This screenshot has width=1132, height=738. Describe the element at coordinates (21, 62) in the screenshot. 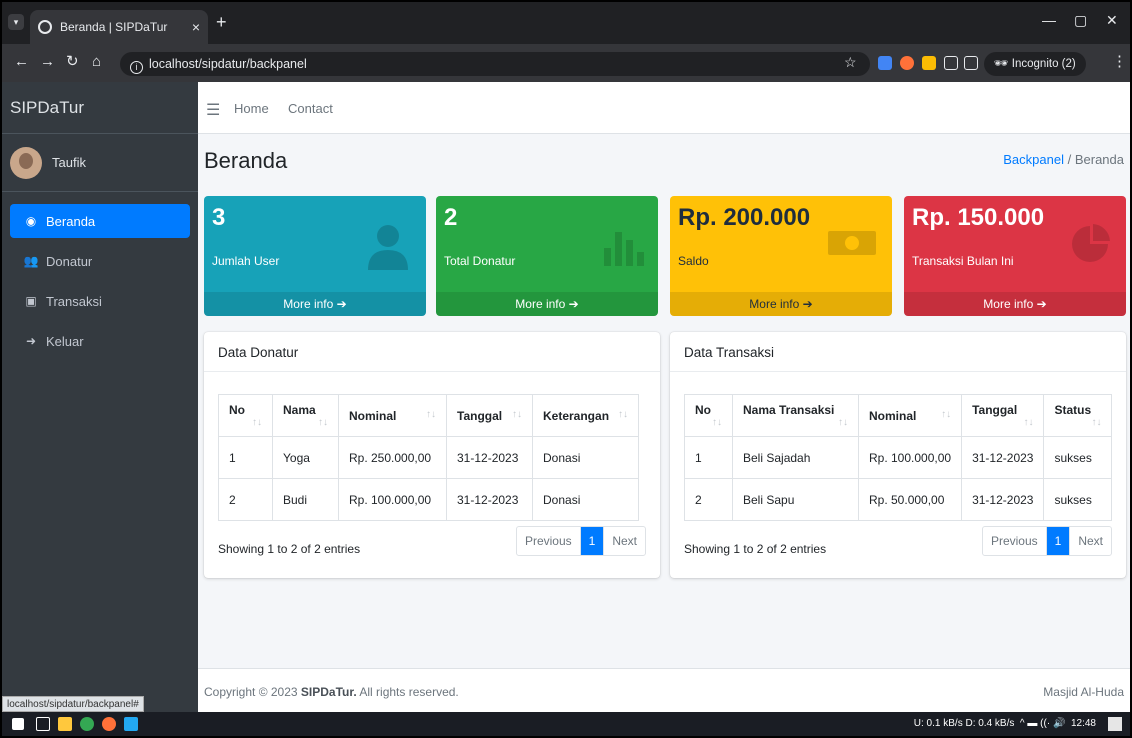

I see `back-icon: ←` at that location.